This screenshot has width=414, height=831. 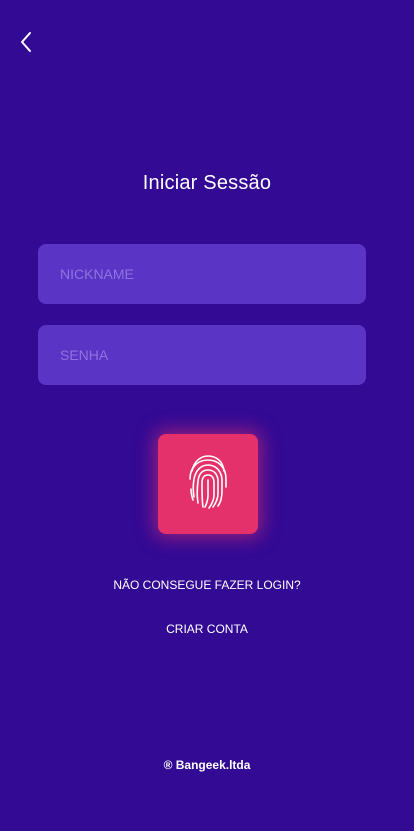 What do you see at coordinates (207, 765) in the screenshot?
I see `footer-copyright: ® Bangeek.ltda` at bounding box center [207, 765].